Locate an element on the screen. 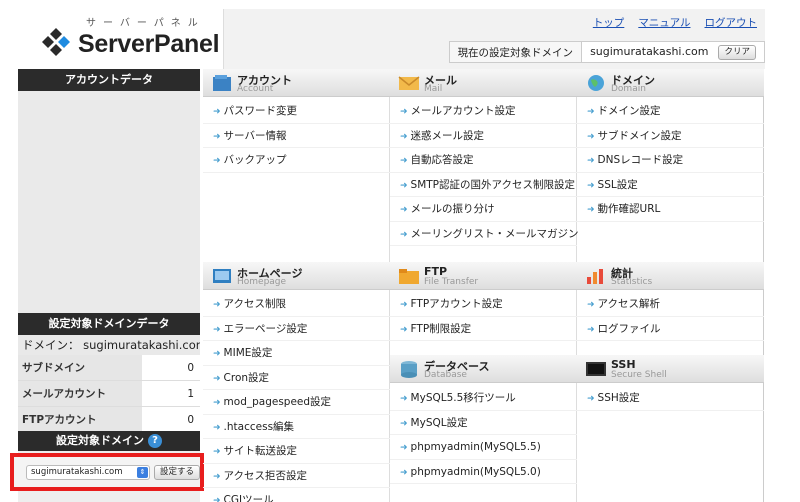 The width and height of the screenshot is (800, 502). set-domain-button: 設定する is located at coordinates (177, 472).